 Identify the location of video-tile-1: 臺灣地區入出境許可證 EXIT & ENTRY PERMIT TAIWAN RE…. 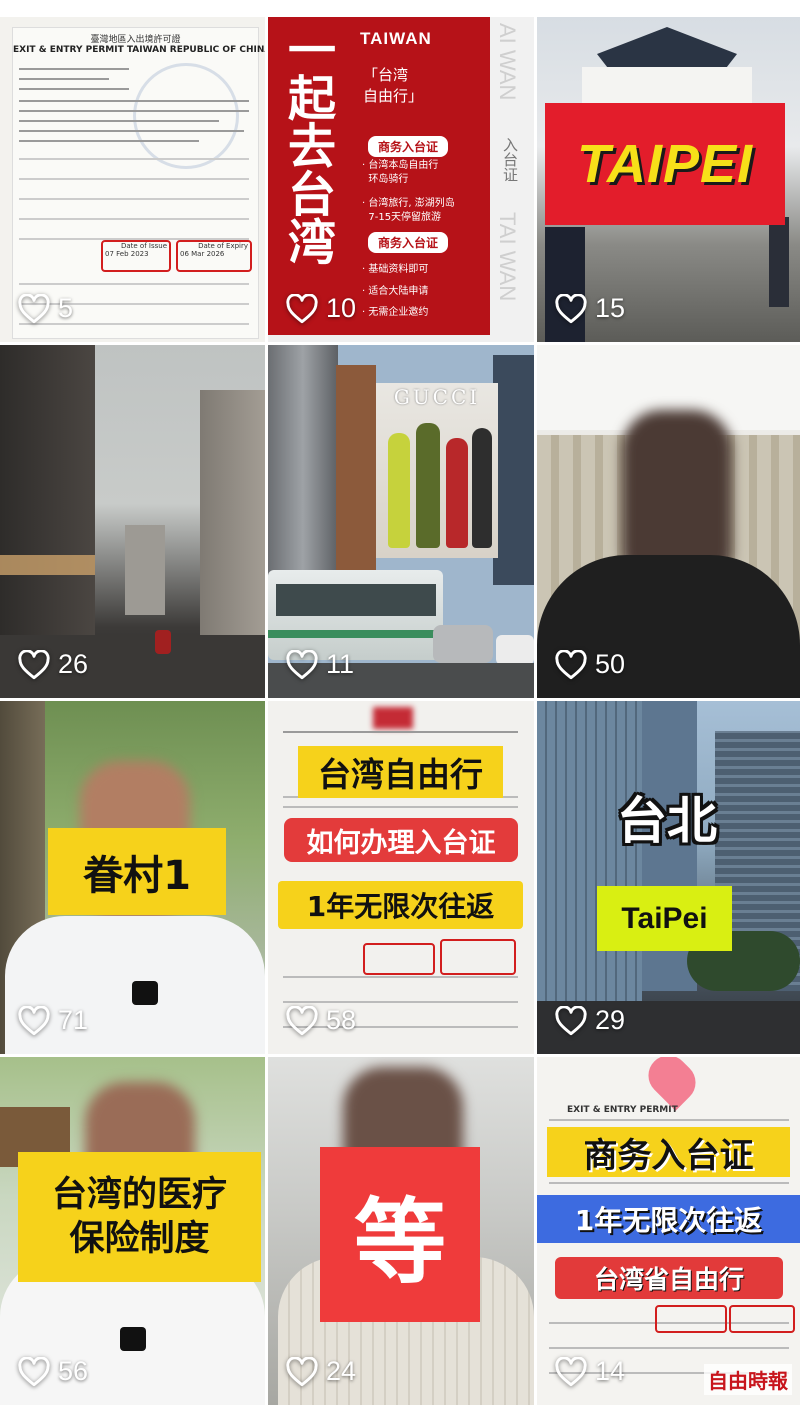
(132, 179).